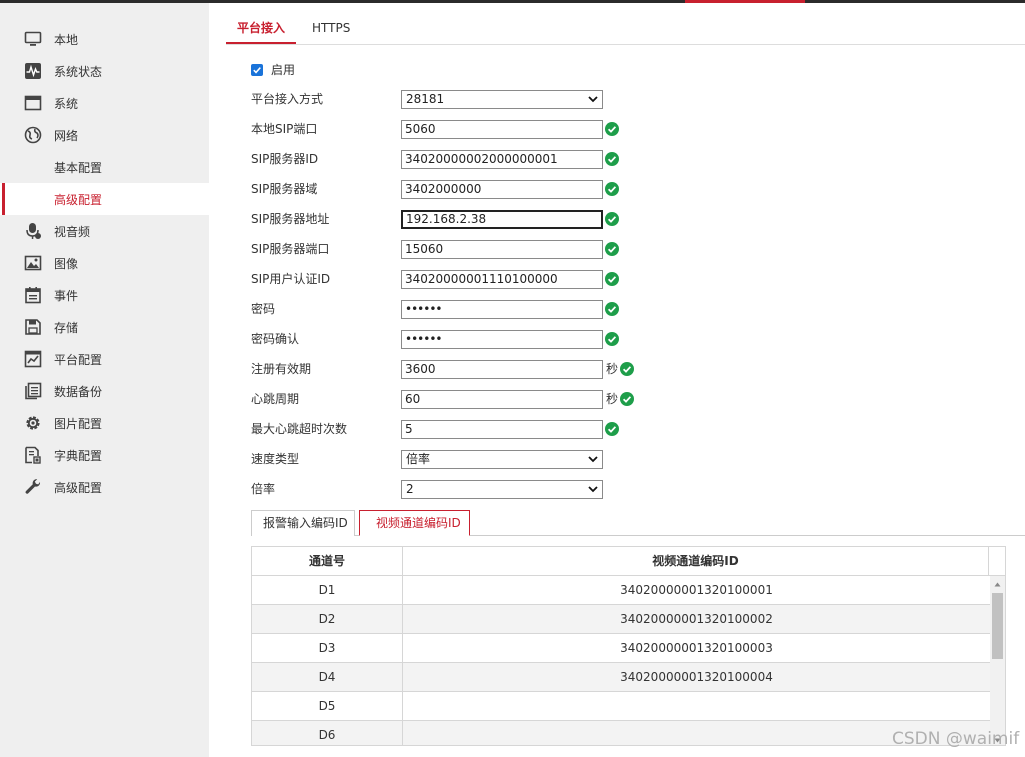 The image size is (1025, 757). Describe the element at coordinates (257, 69) in the screenshot. I see `enable-checkbox` at that location.